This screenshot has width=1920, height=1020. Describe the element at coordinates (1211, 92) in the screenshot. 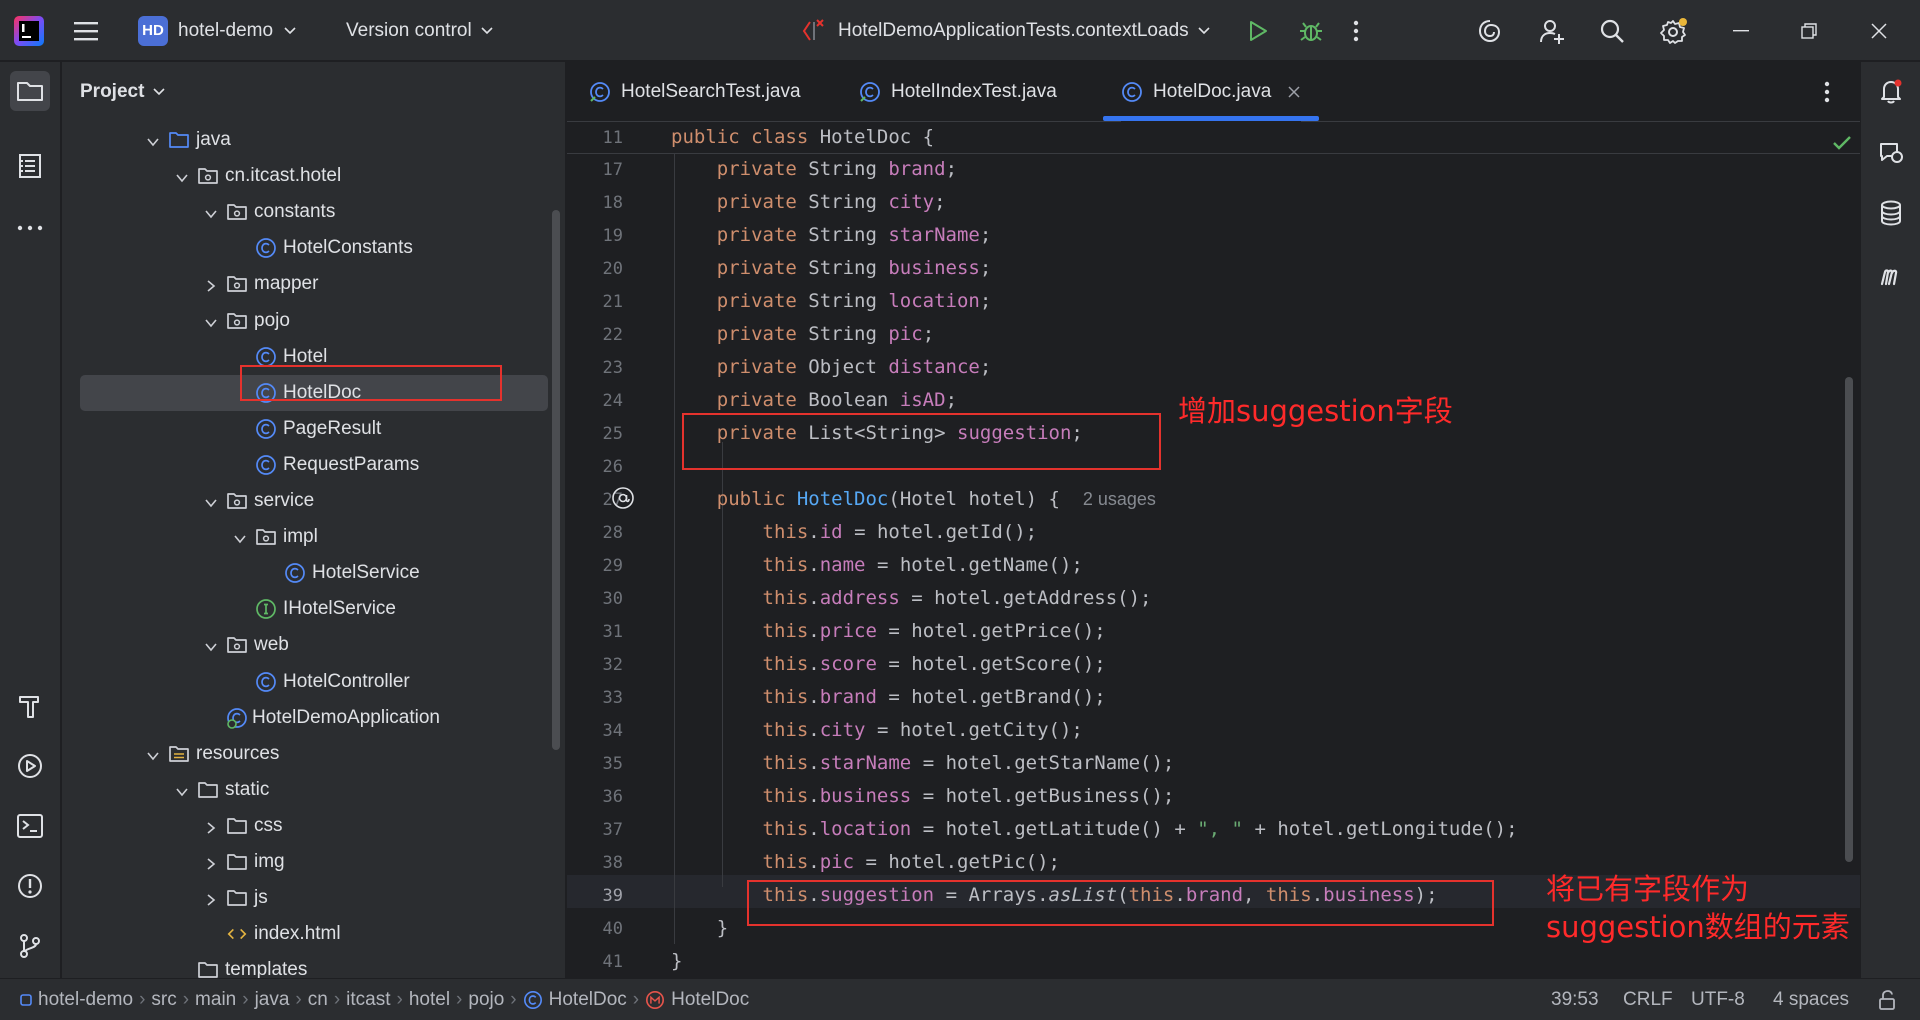

I see `tab-hoteldoc: HotelDoc.java` at that location.